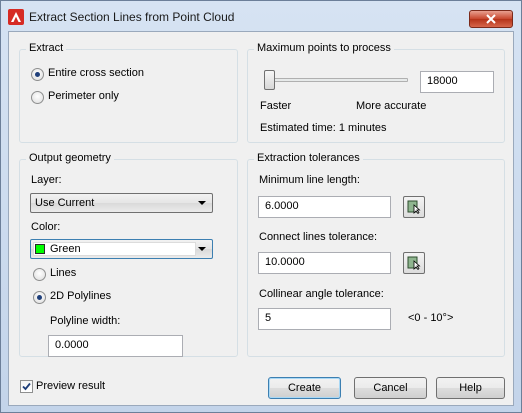  I want to click on pick-min-line-length-button, so click(414, 207).